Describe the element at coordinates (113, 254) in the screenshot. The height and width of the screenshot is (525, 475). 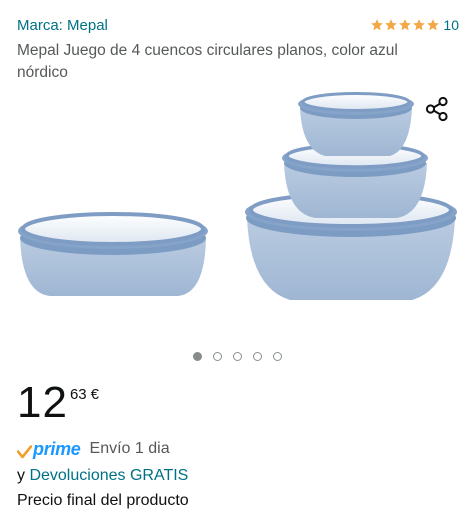
I see `bowl-left` at that location.